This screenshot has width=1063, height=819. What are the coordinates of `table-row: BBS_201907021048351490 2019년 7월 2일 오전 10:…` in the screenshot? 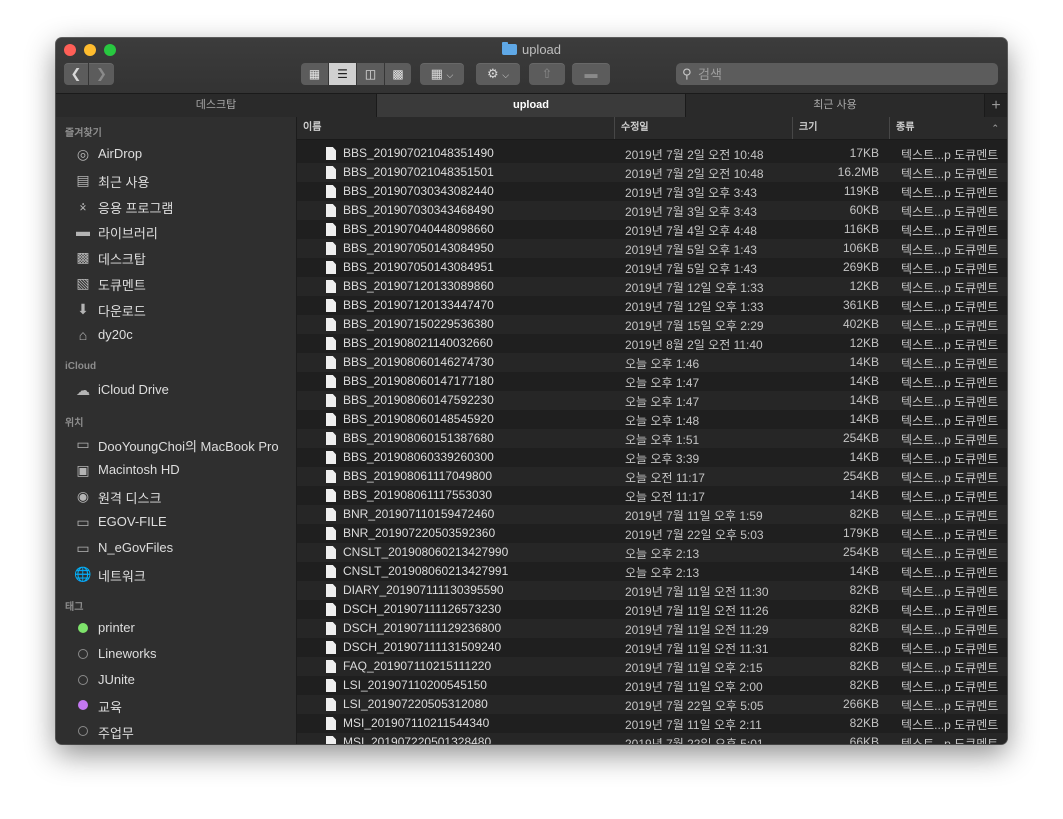 It's located at (652, 153).